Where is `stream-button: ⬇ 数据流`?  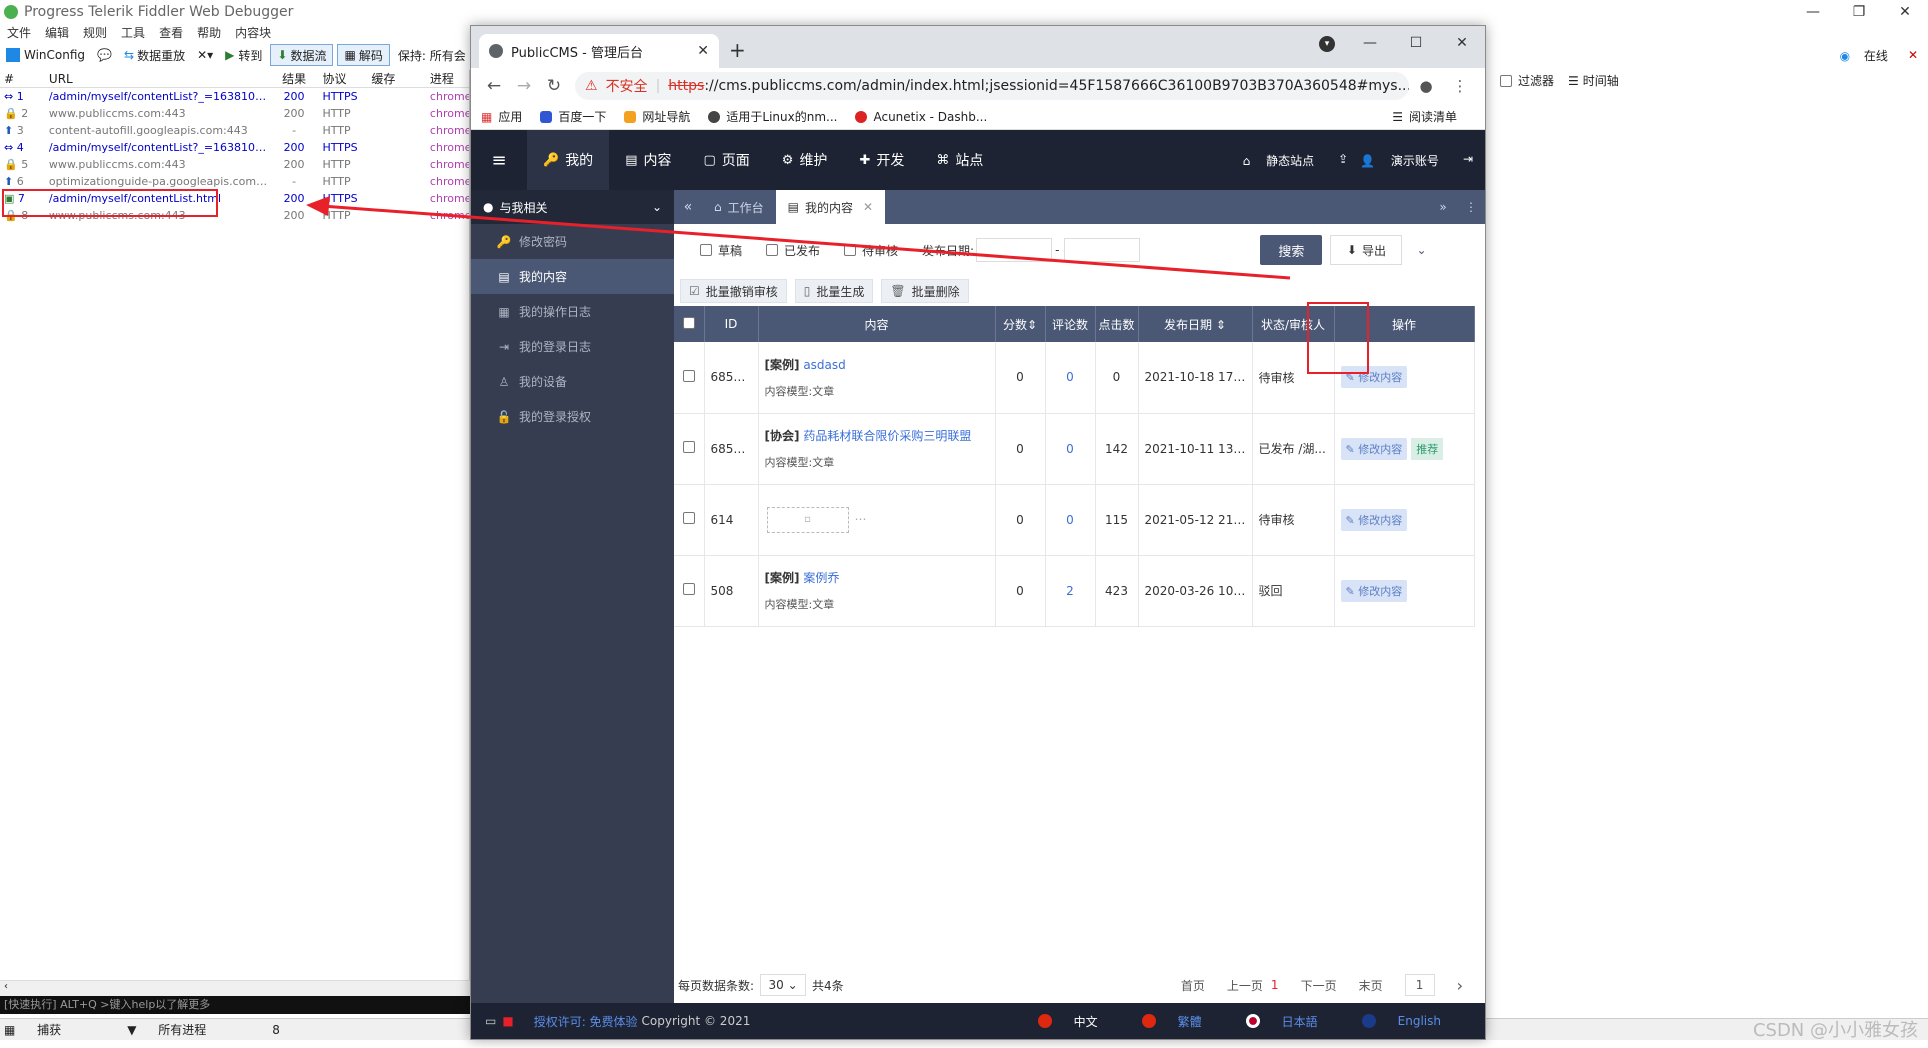 stream-button: ⬇ 数据流 is located at coordinates (302, 55).